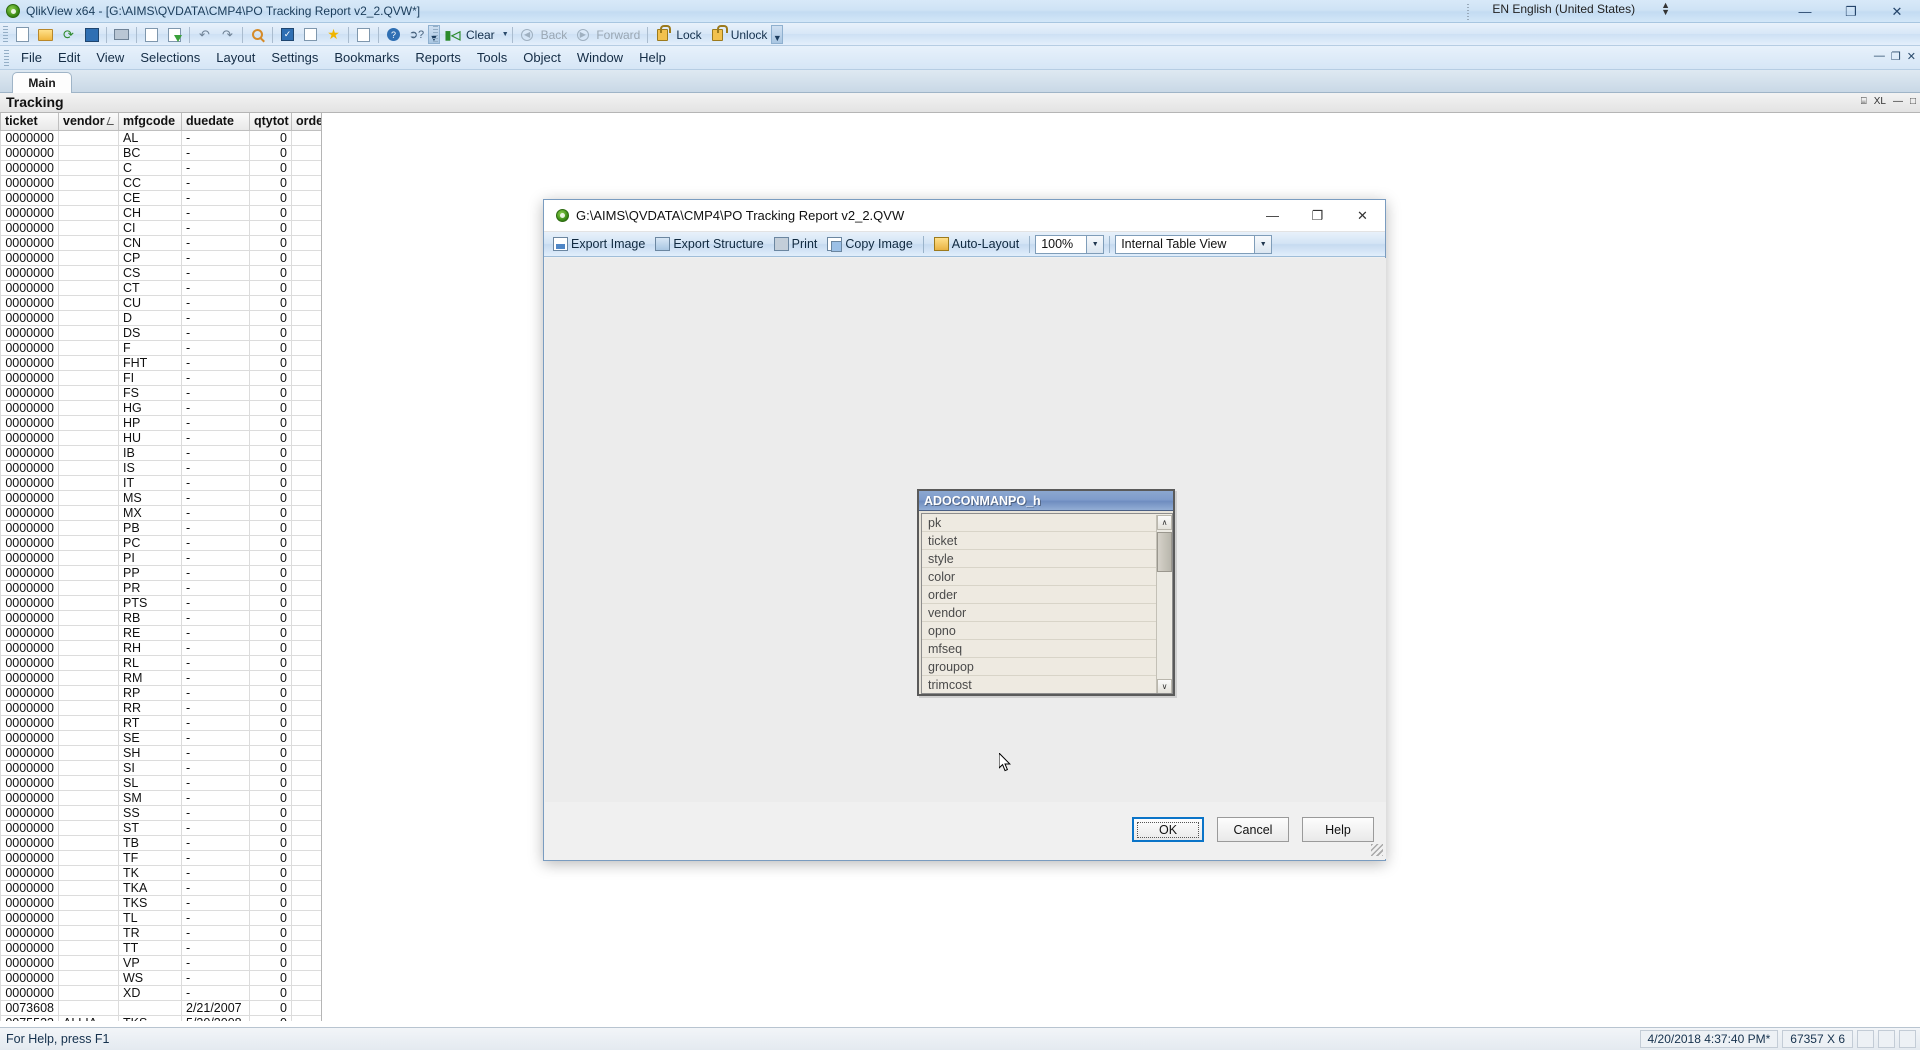  Describe the element at coordinates (150, 752) in the screenshot. I see `table-cell-mfgcode: SH` at that location.